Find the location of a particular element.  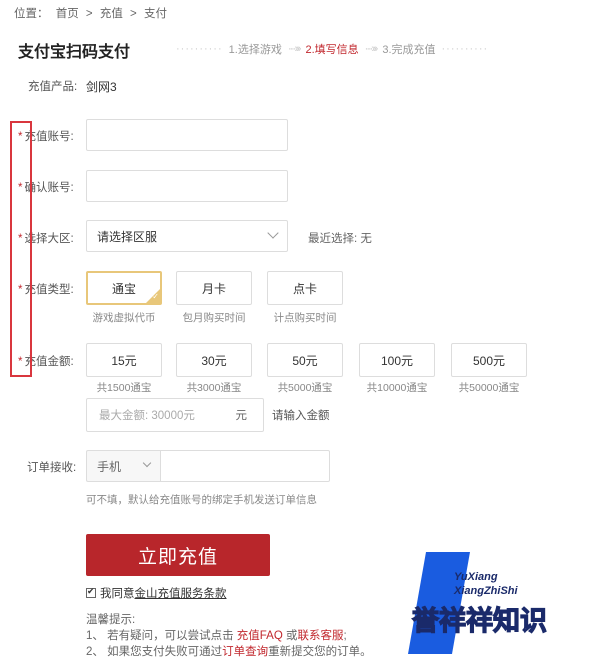

agree-checkbox is located at coordinates (91, 592).